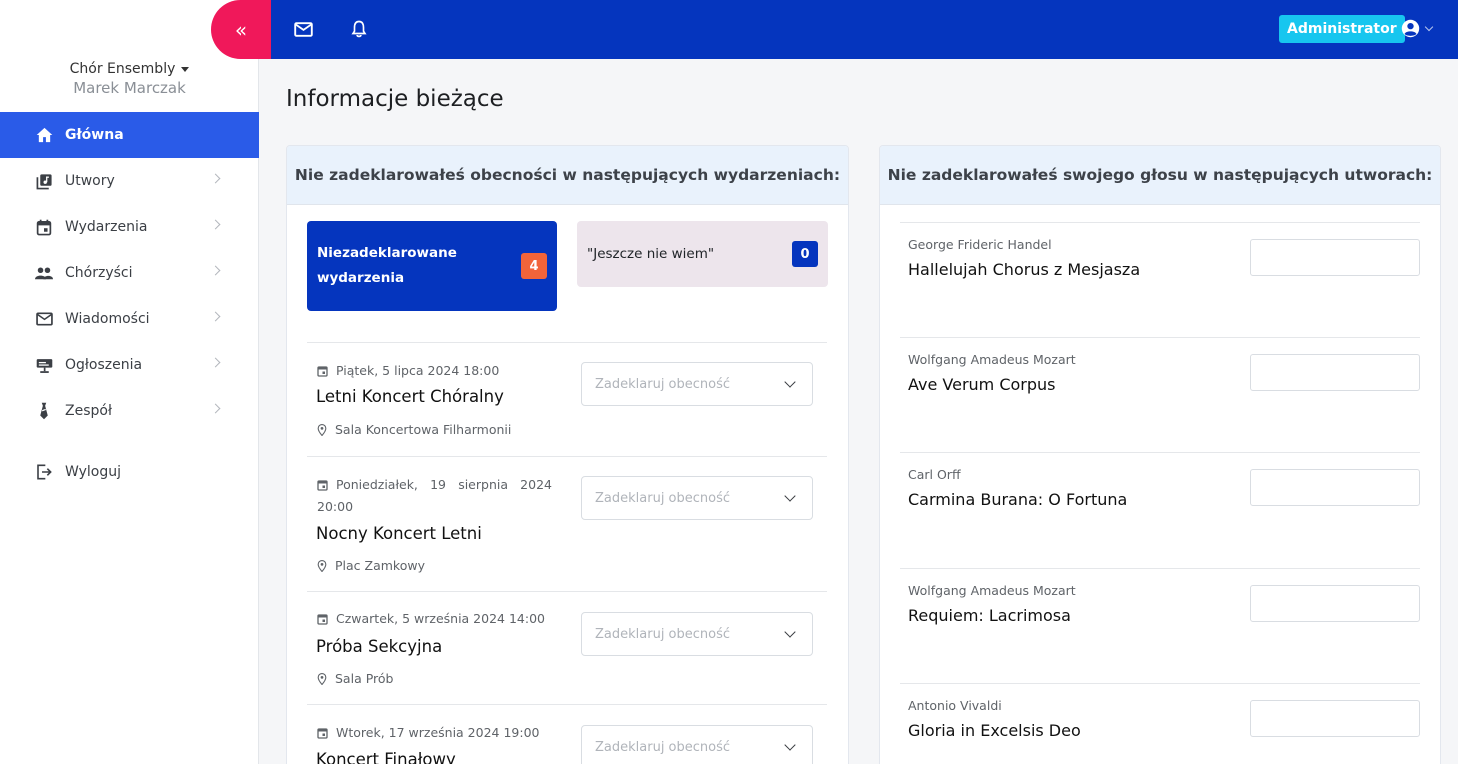  I want to click on sidebar-item-chorzysci: Chórzyści, so click(129, 273).